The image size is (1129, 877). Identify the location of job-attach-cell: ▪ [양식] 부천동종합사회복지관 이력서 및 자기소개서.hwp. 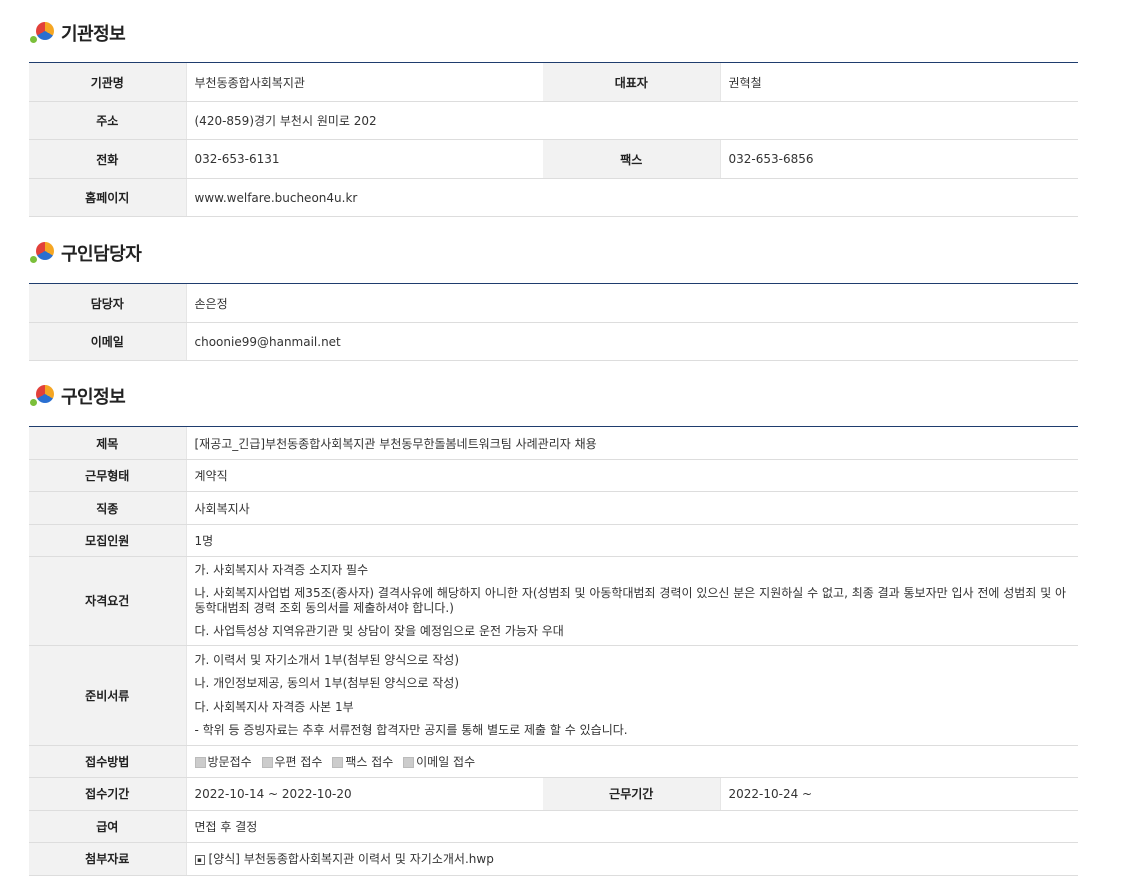
(631, 859).